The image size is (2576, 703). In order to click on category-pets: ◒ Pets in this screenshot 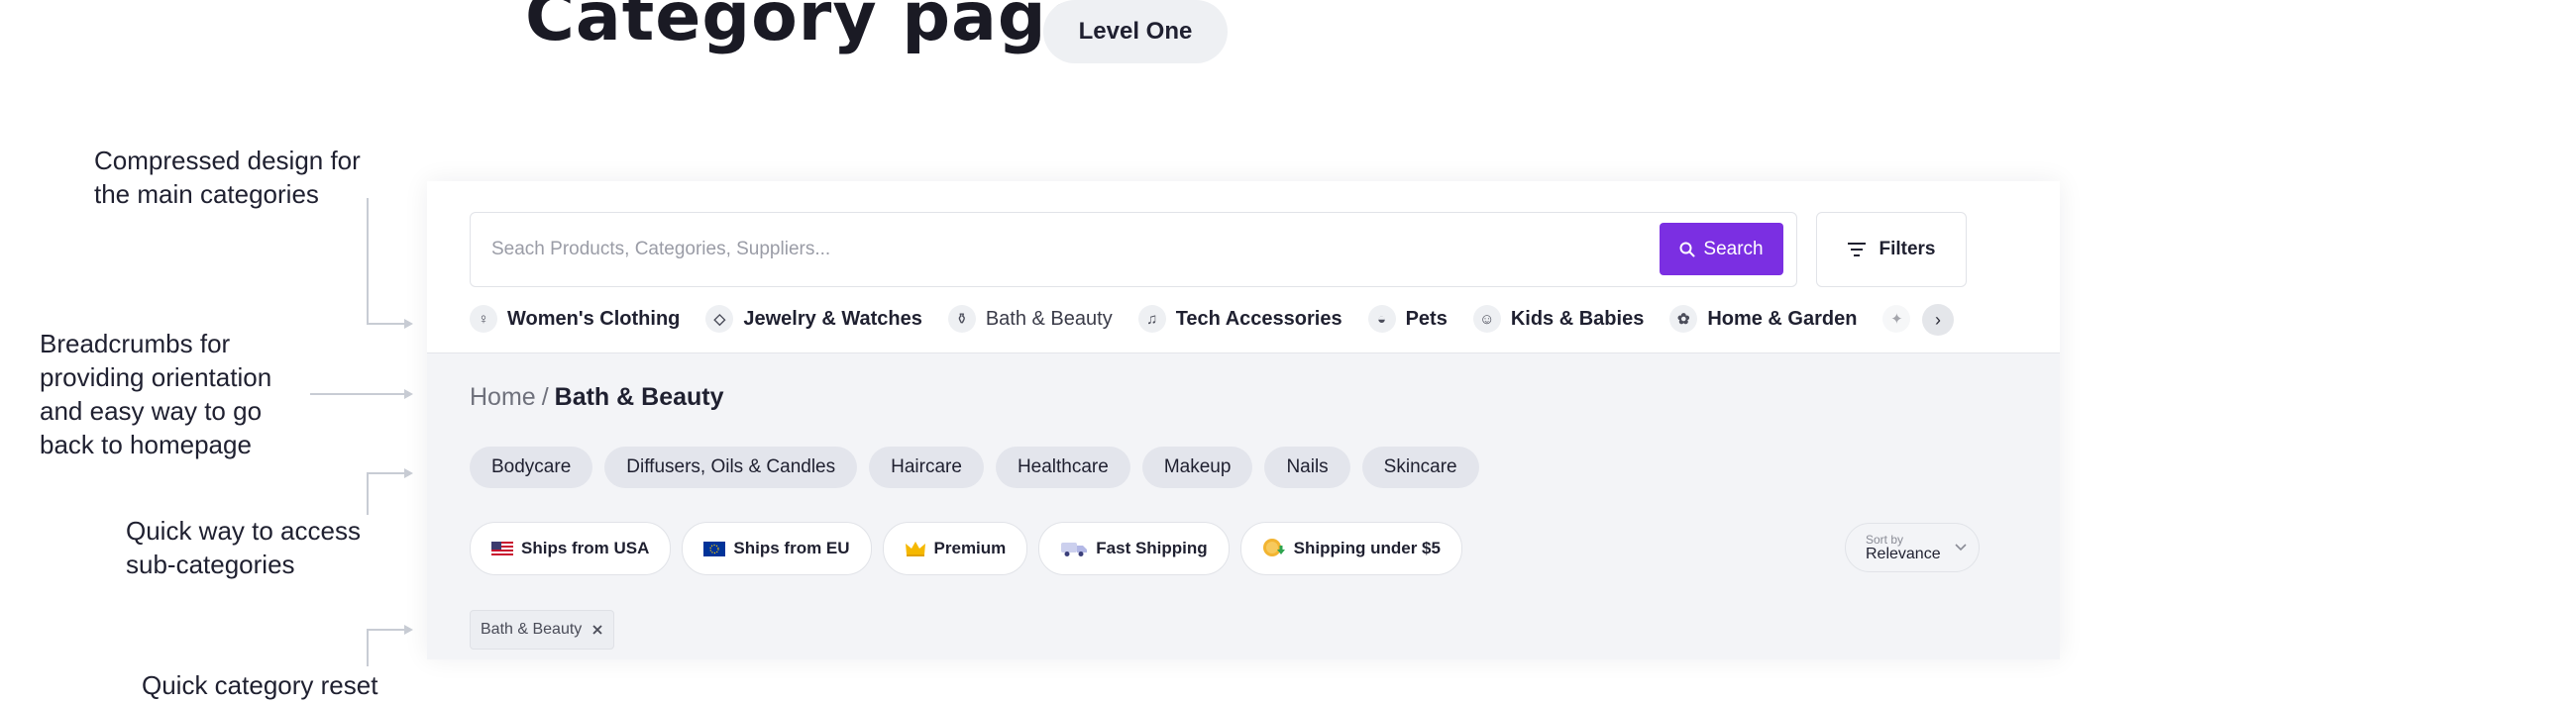, I will do `click(1407, 319)`.